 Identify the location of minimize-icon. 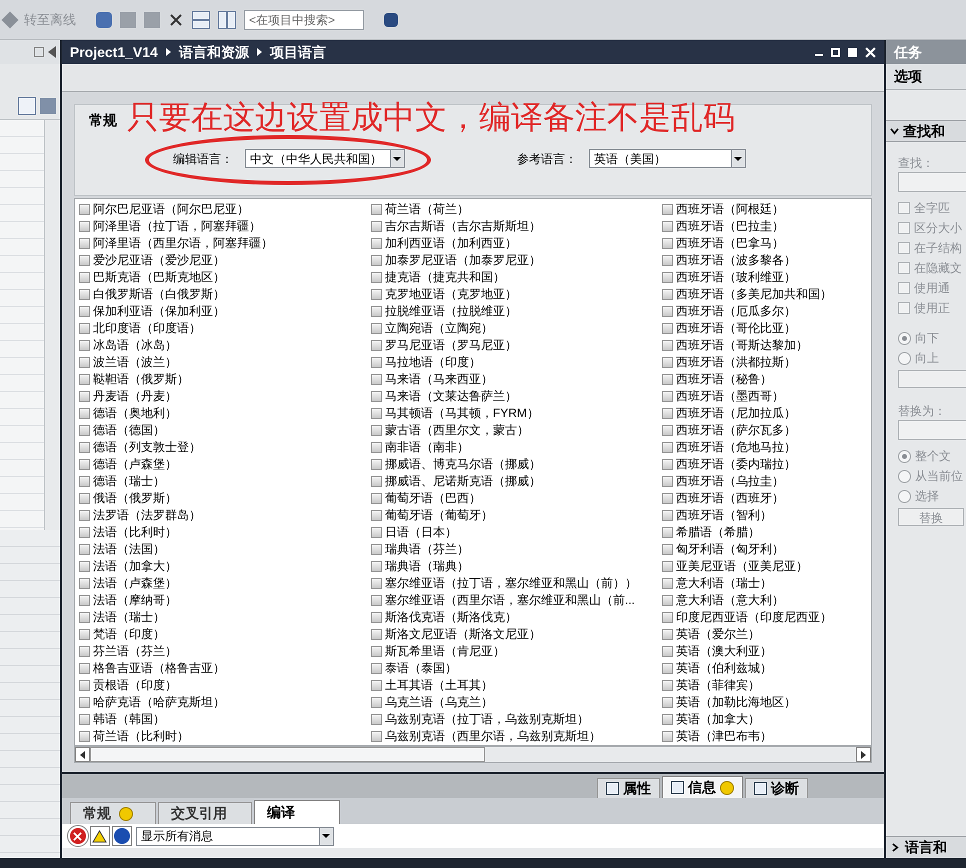
(819, 55).